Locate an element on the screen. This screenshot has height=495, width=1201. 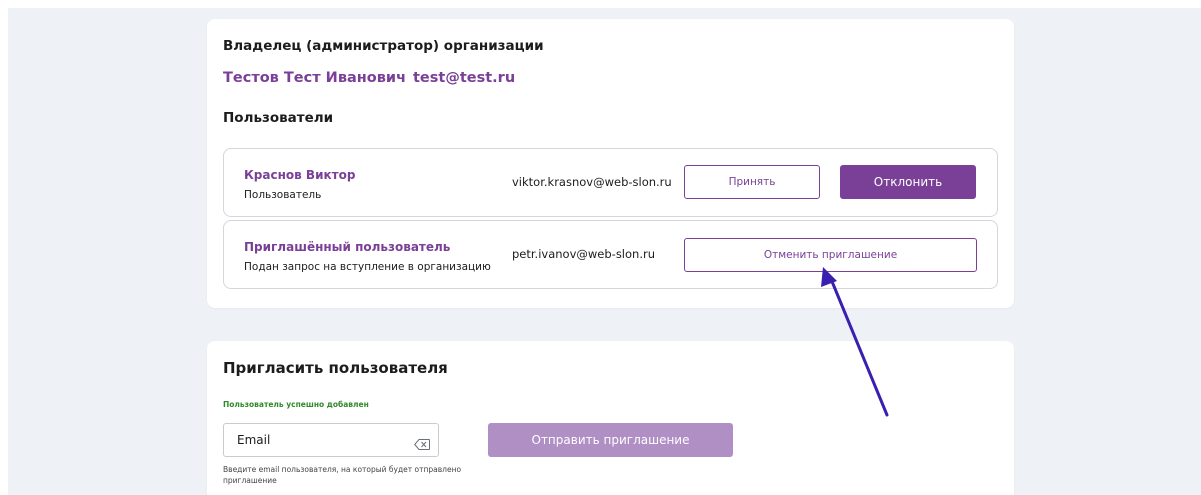
reject-button: Отклонить is located at coordinates (908, 182).